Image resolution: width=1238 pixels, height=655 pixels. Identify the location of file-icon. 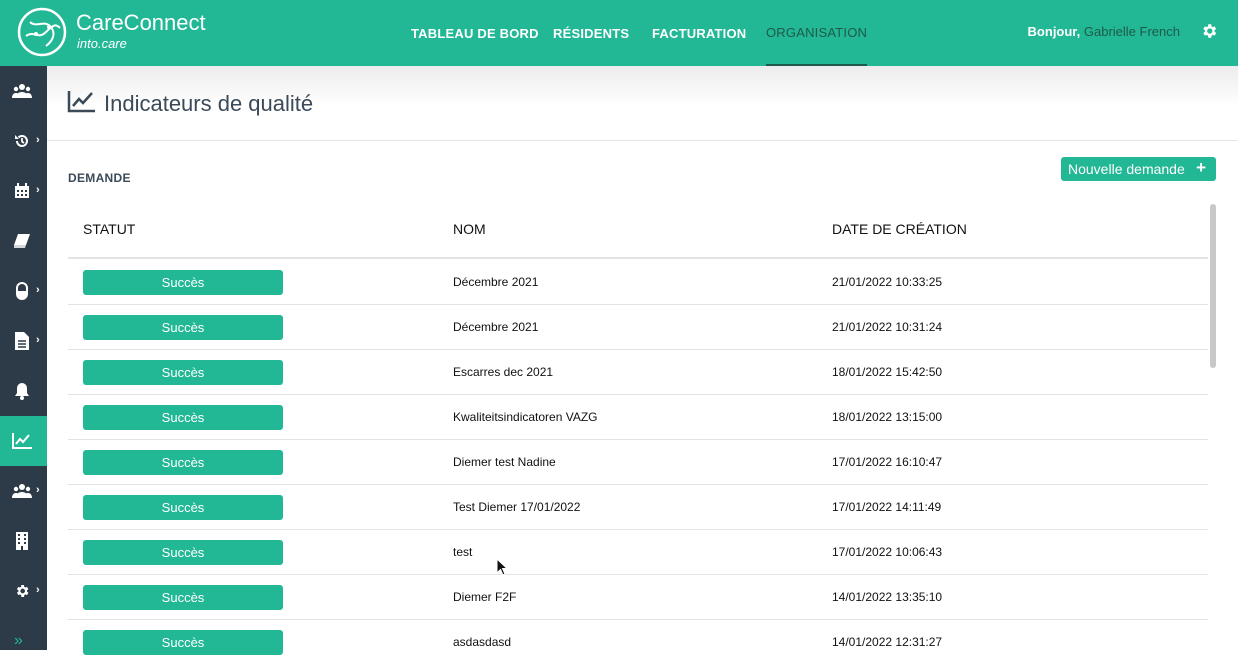
(21, 341).